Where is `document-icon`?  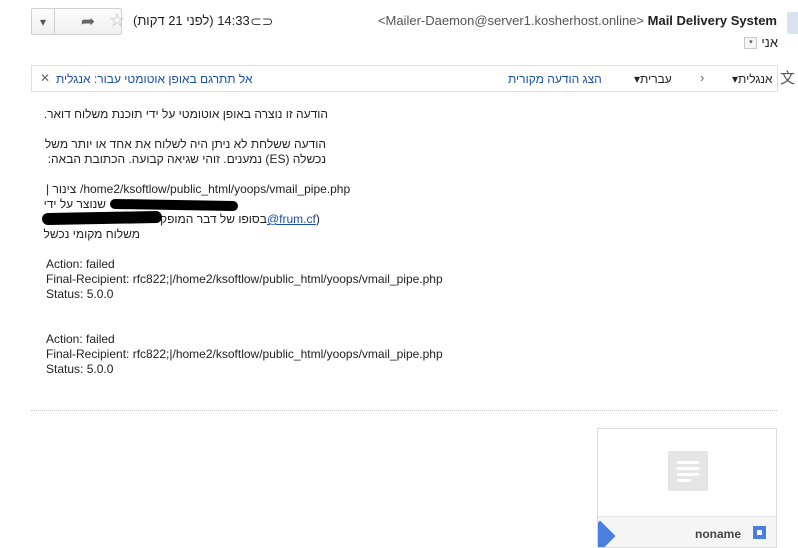
document-icon is located at coordinates (688, 471).